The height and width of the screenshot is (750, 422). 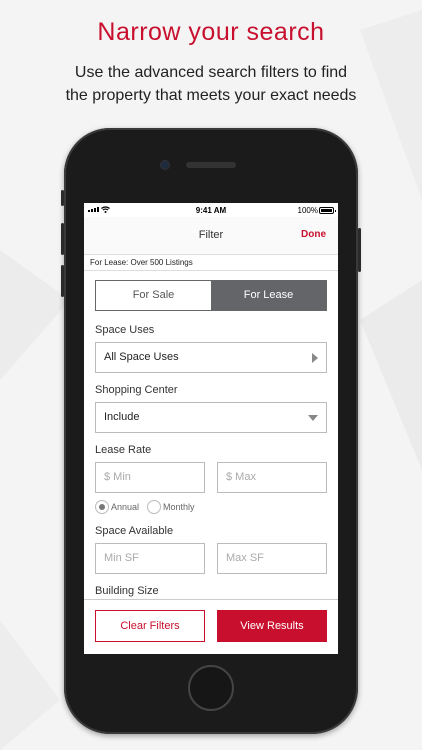 What do you see at coordinates (122, 417) in the screenshot?
I see `shopping-center-value: Include` at bounding box center [122, 417].